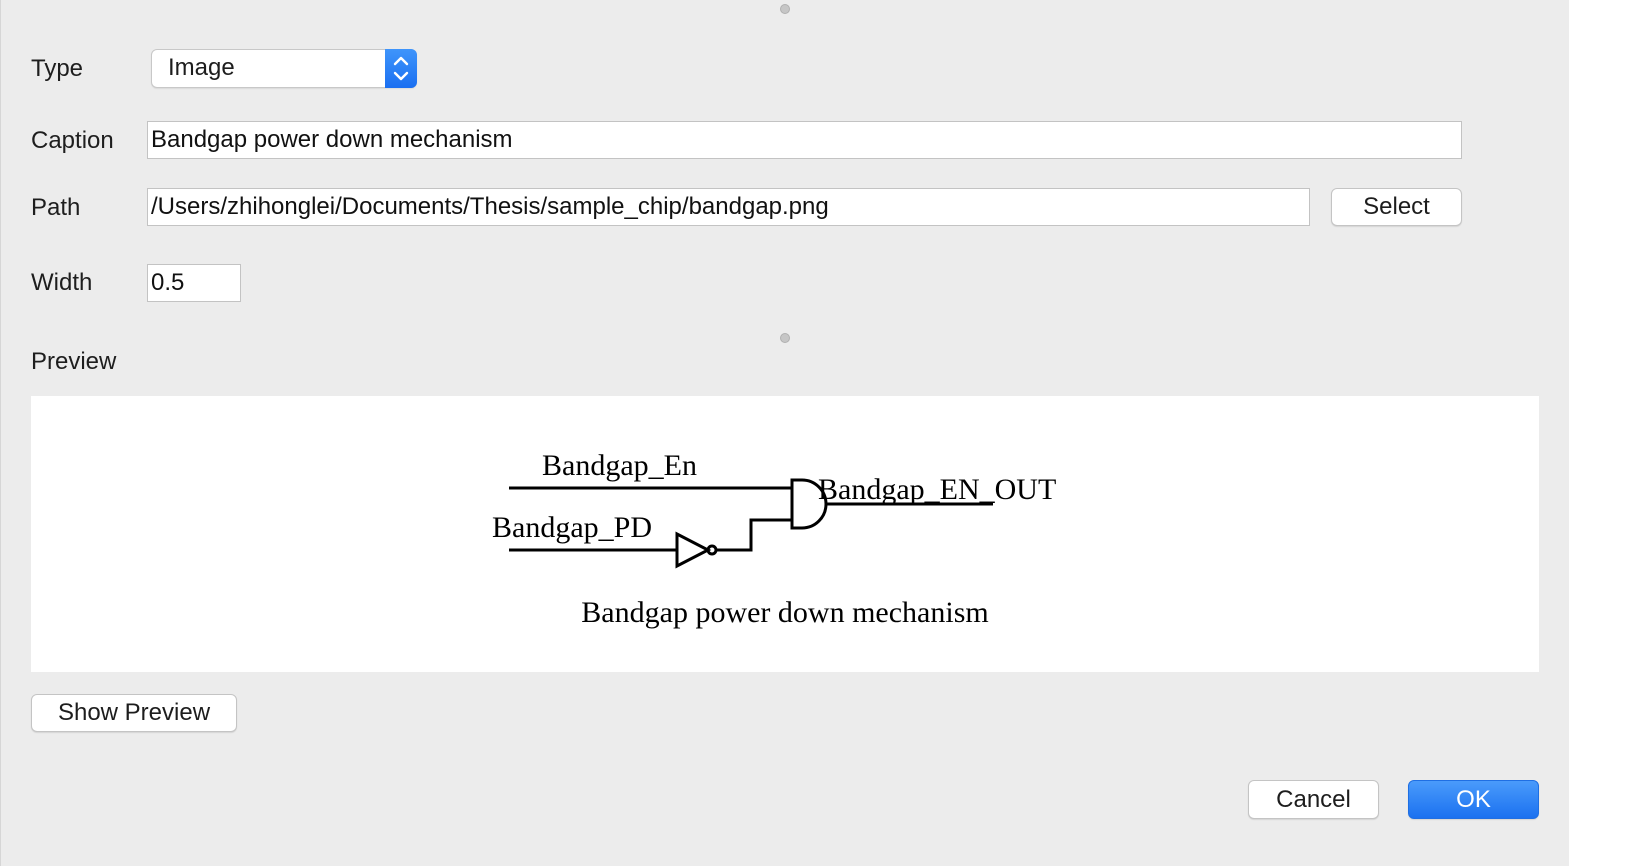 This screenshot has height=866, width=1626. I want to click on type-label: Type, so click(57, 68).